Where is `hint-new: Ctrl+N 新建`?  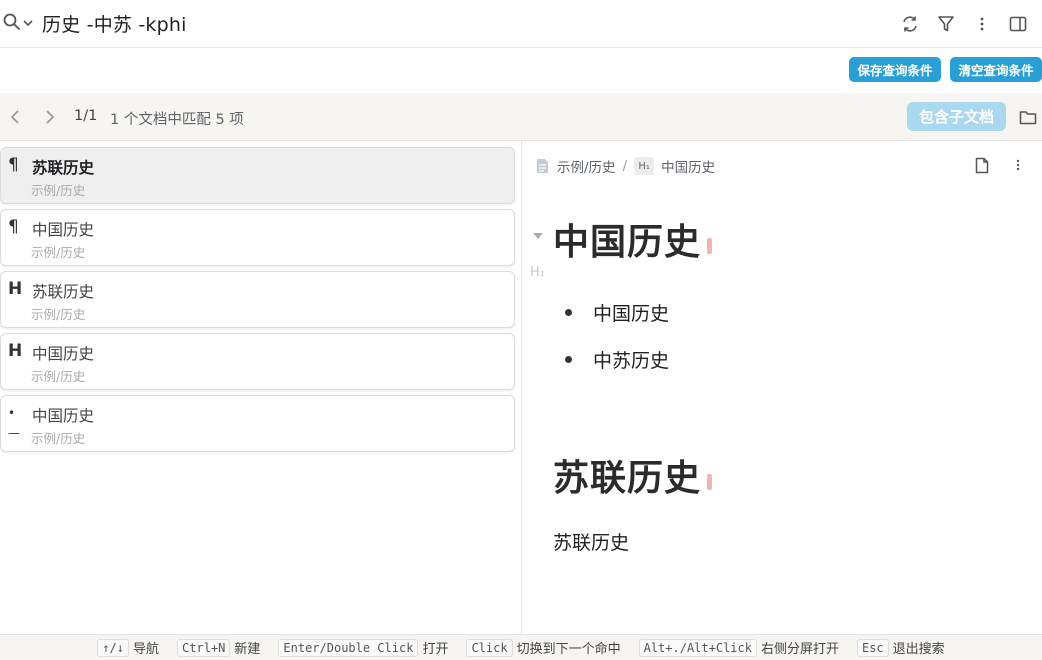
hint-new: Ctrl+N 新建 is located at coordinates (218, 647).